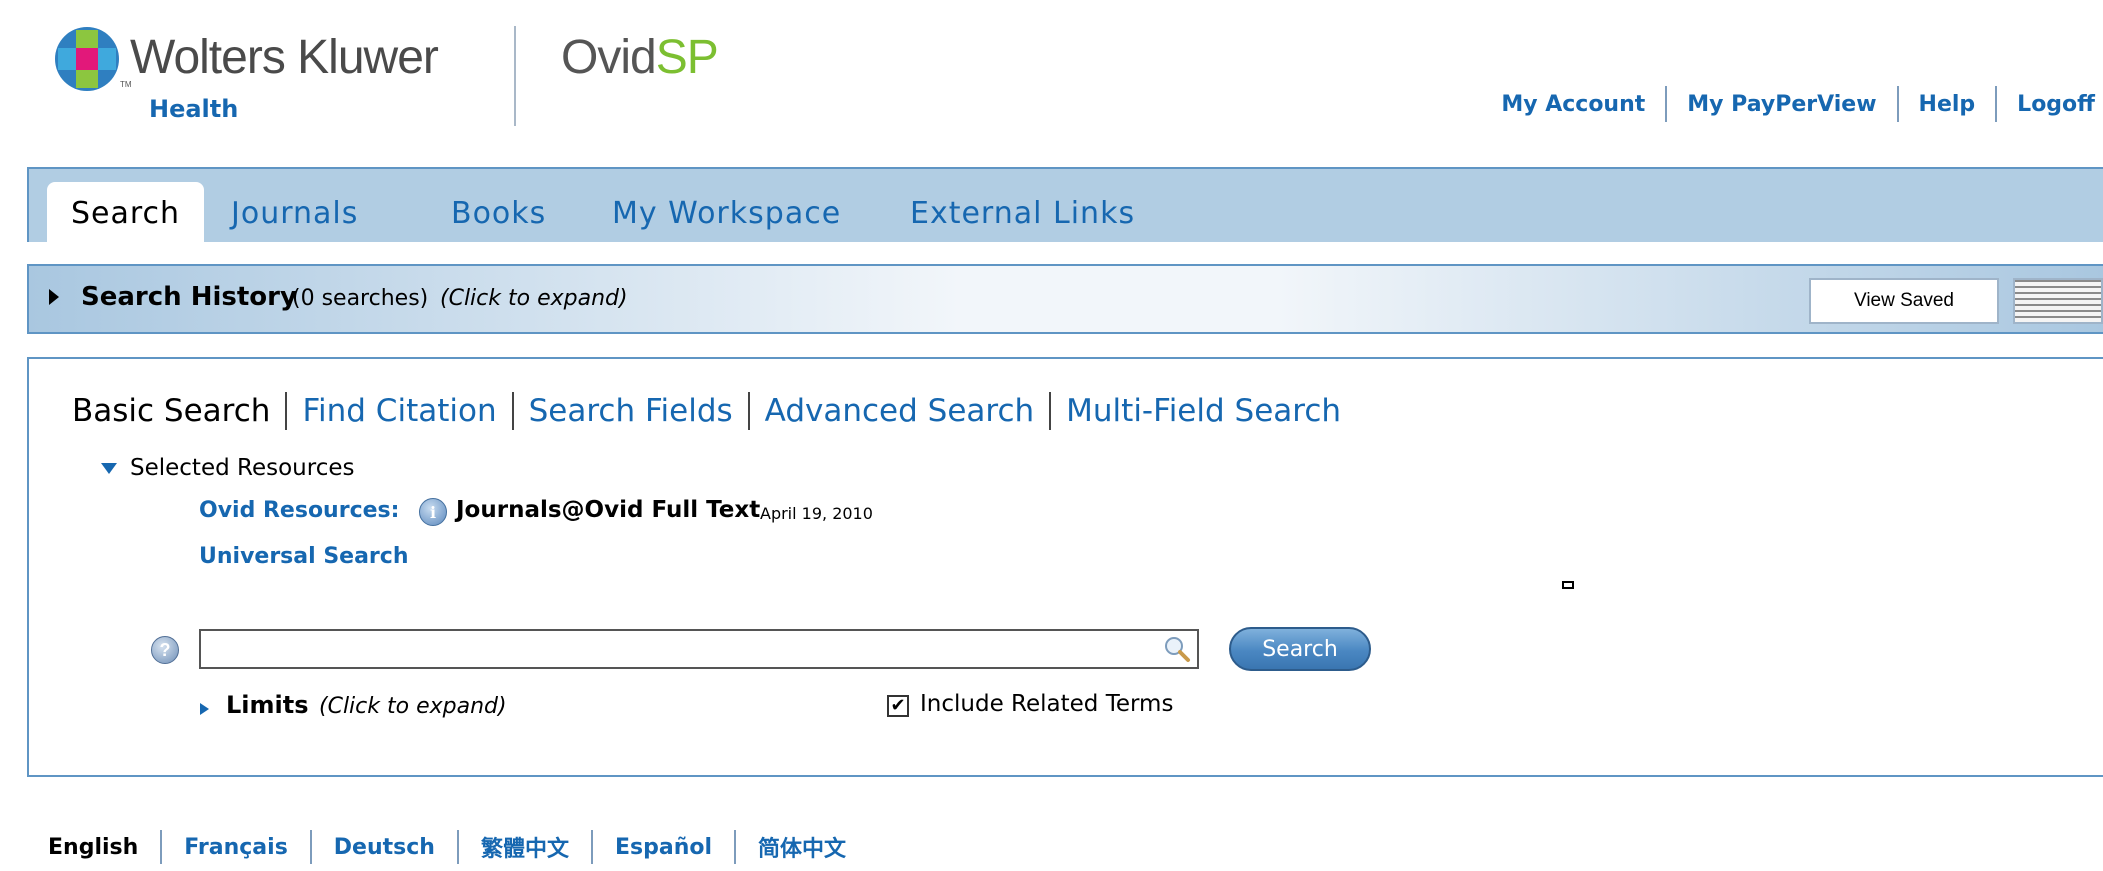 Image resolution: width=2103 pixels, height=871 pixels. What do you see at coordinates (899, 411) in the screenshot?
I see `tab-advanced-search: Advanced Search` at bounding box center [899, 411].